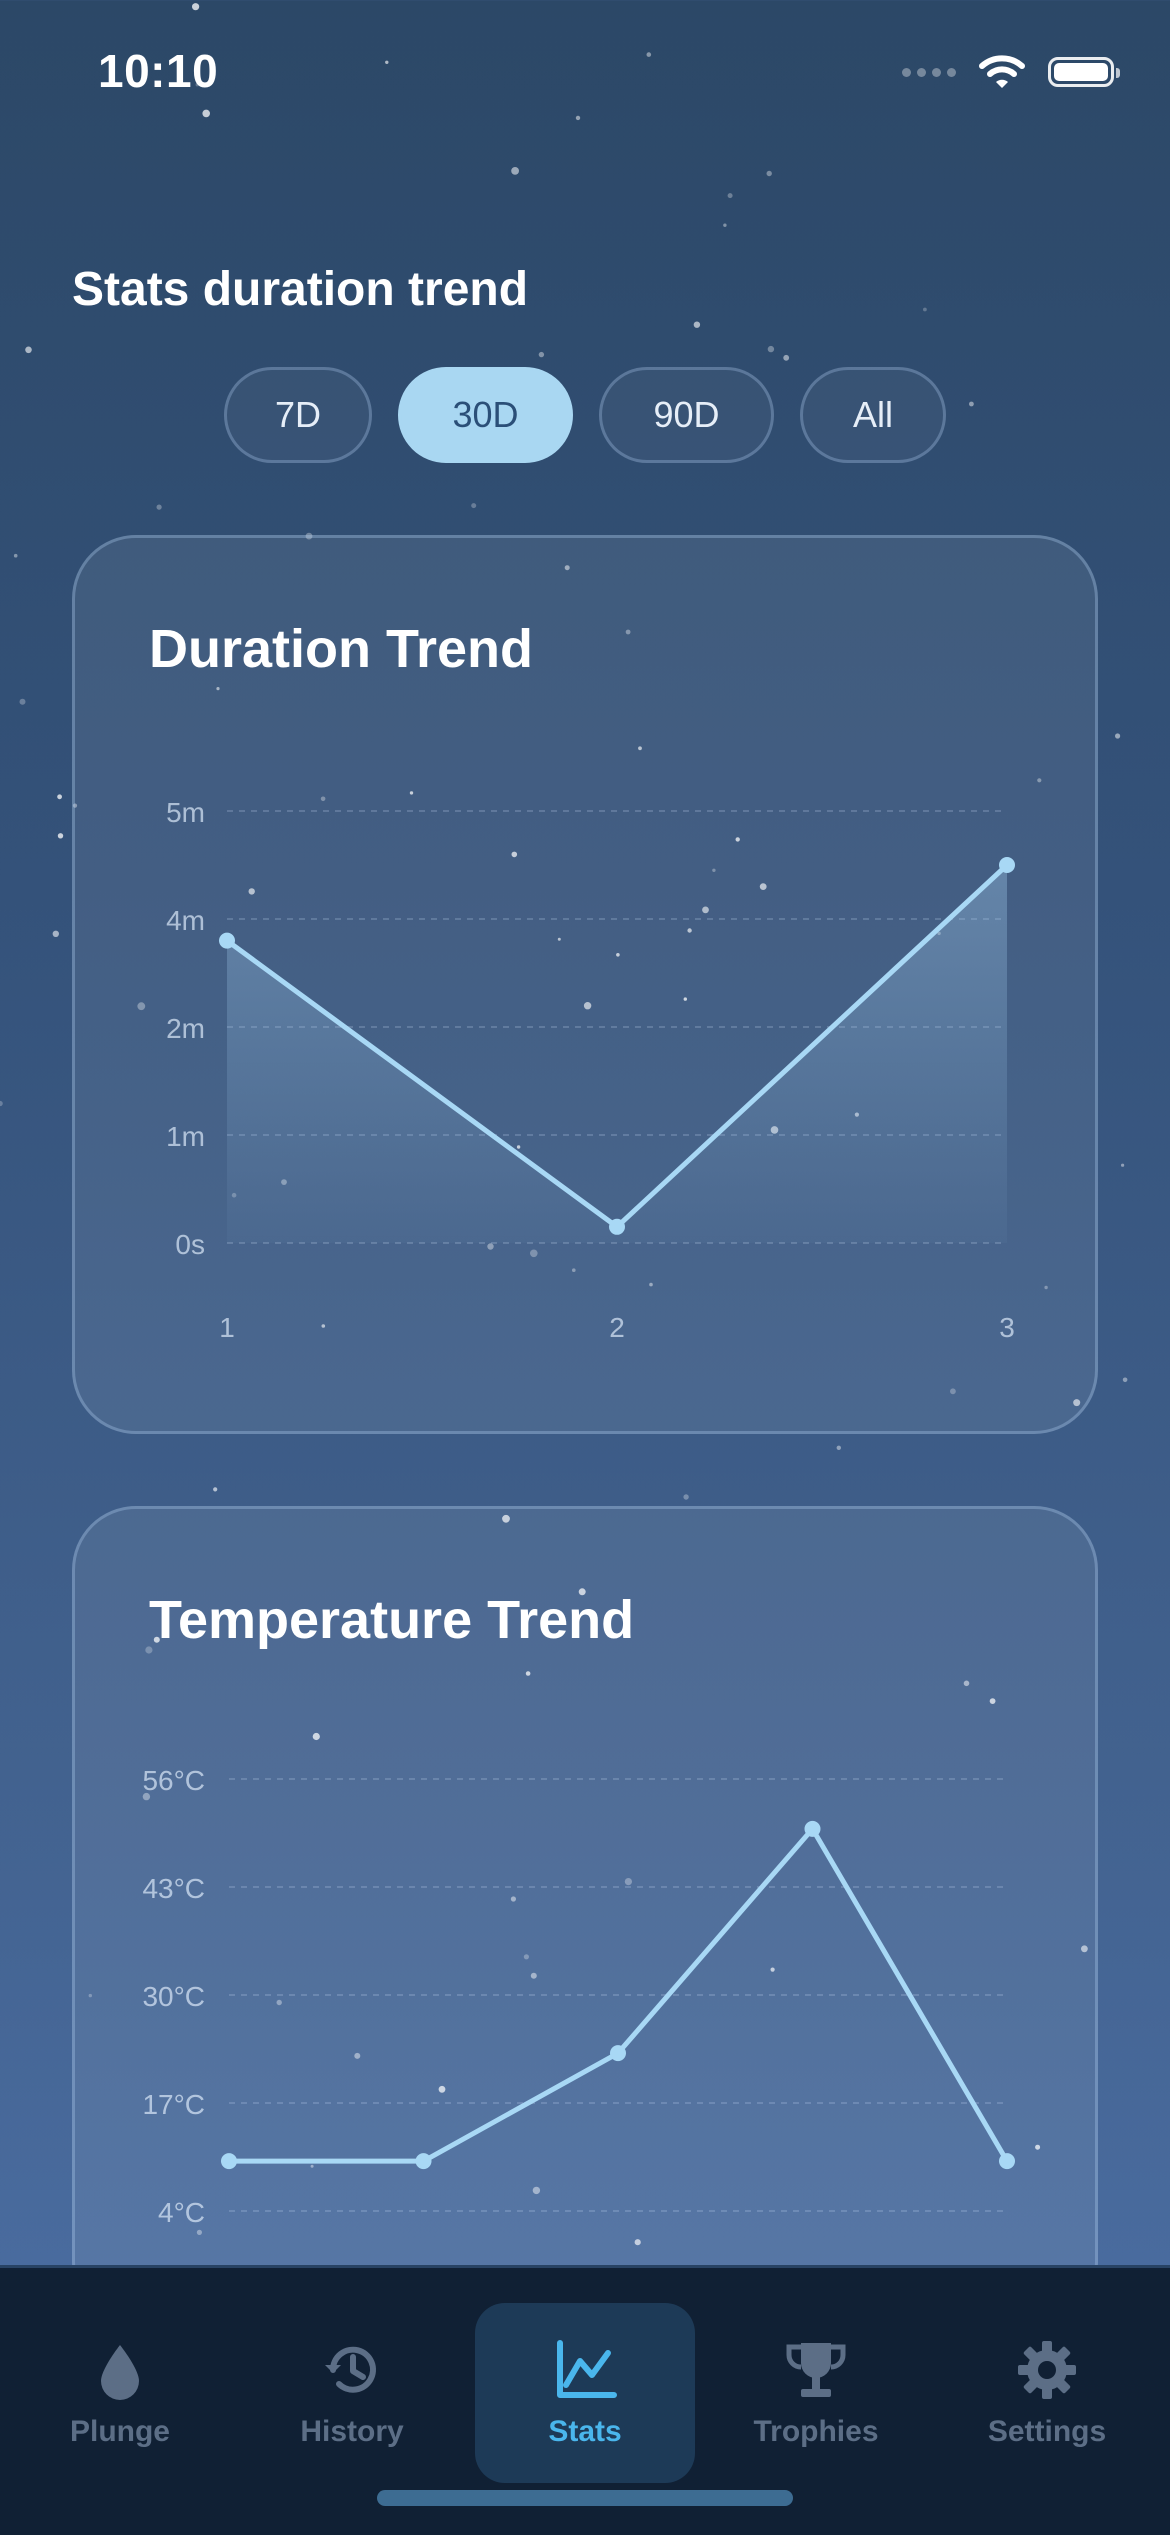 Image resolution: width=1170 pixels, height=2535 pixels. What do you see at coordinates (185, 1028) in the screenshot?
I see `y-tick-label: 2m` at bounding box center [185, 1028].